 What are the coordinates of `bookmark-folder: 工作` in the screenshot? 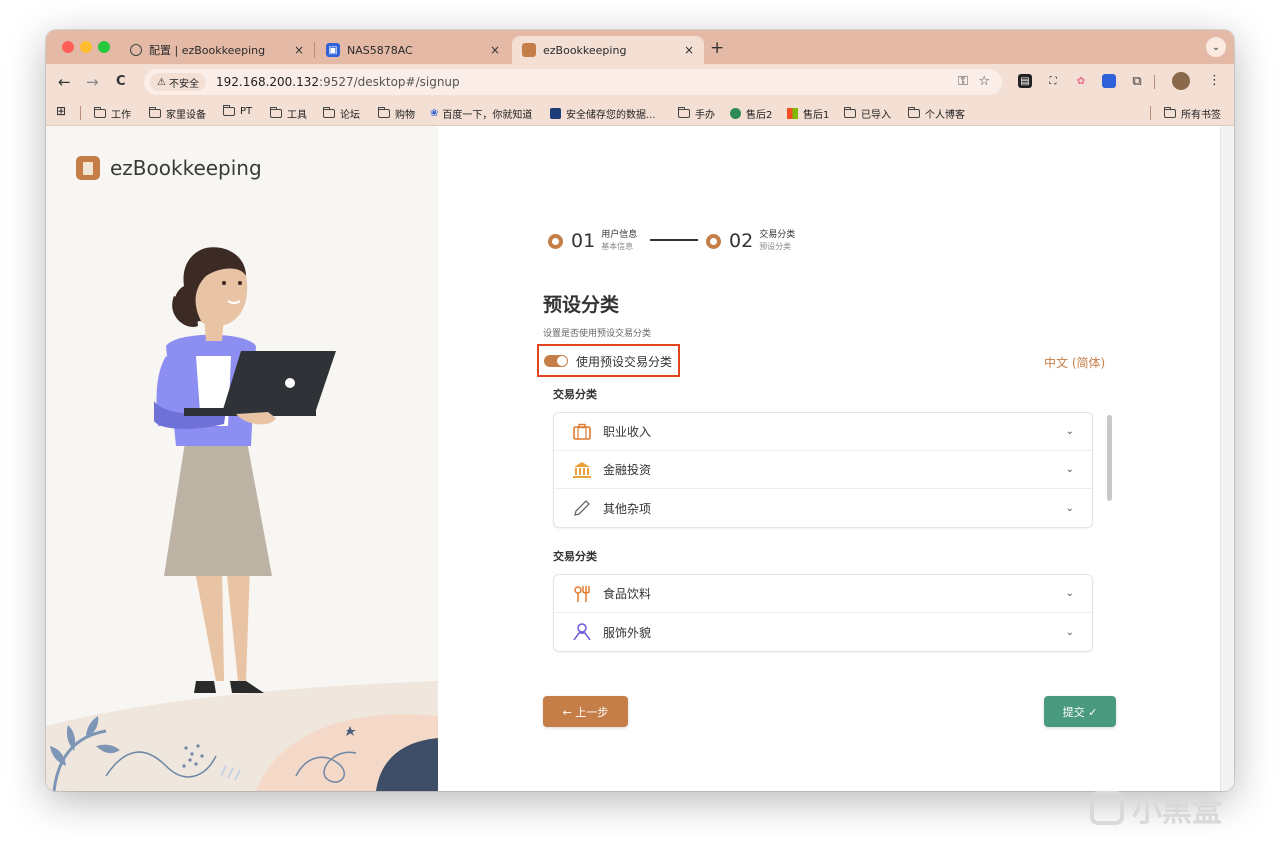 It's located at (112, 113).